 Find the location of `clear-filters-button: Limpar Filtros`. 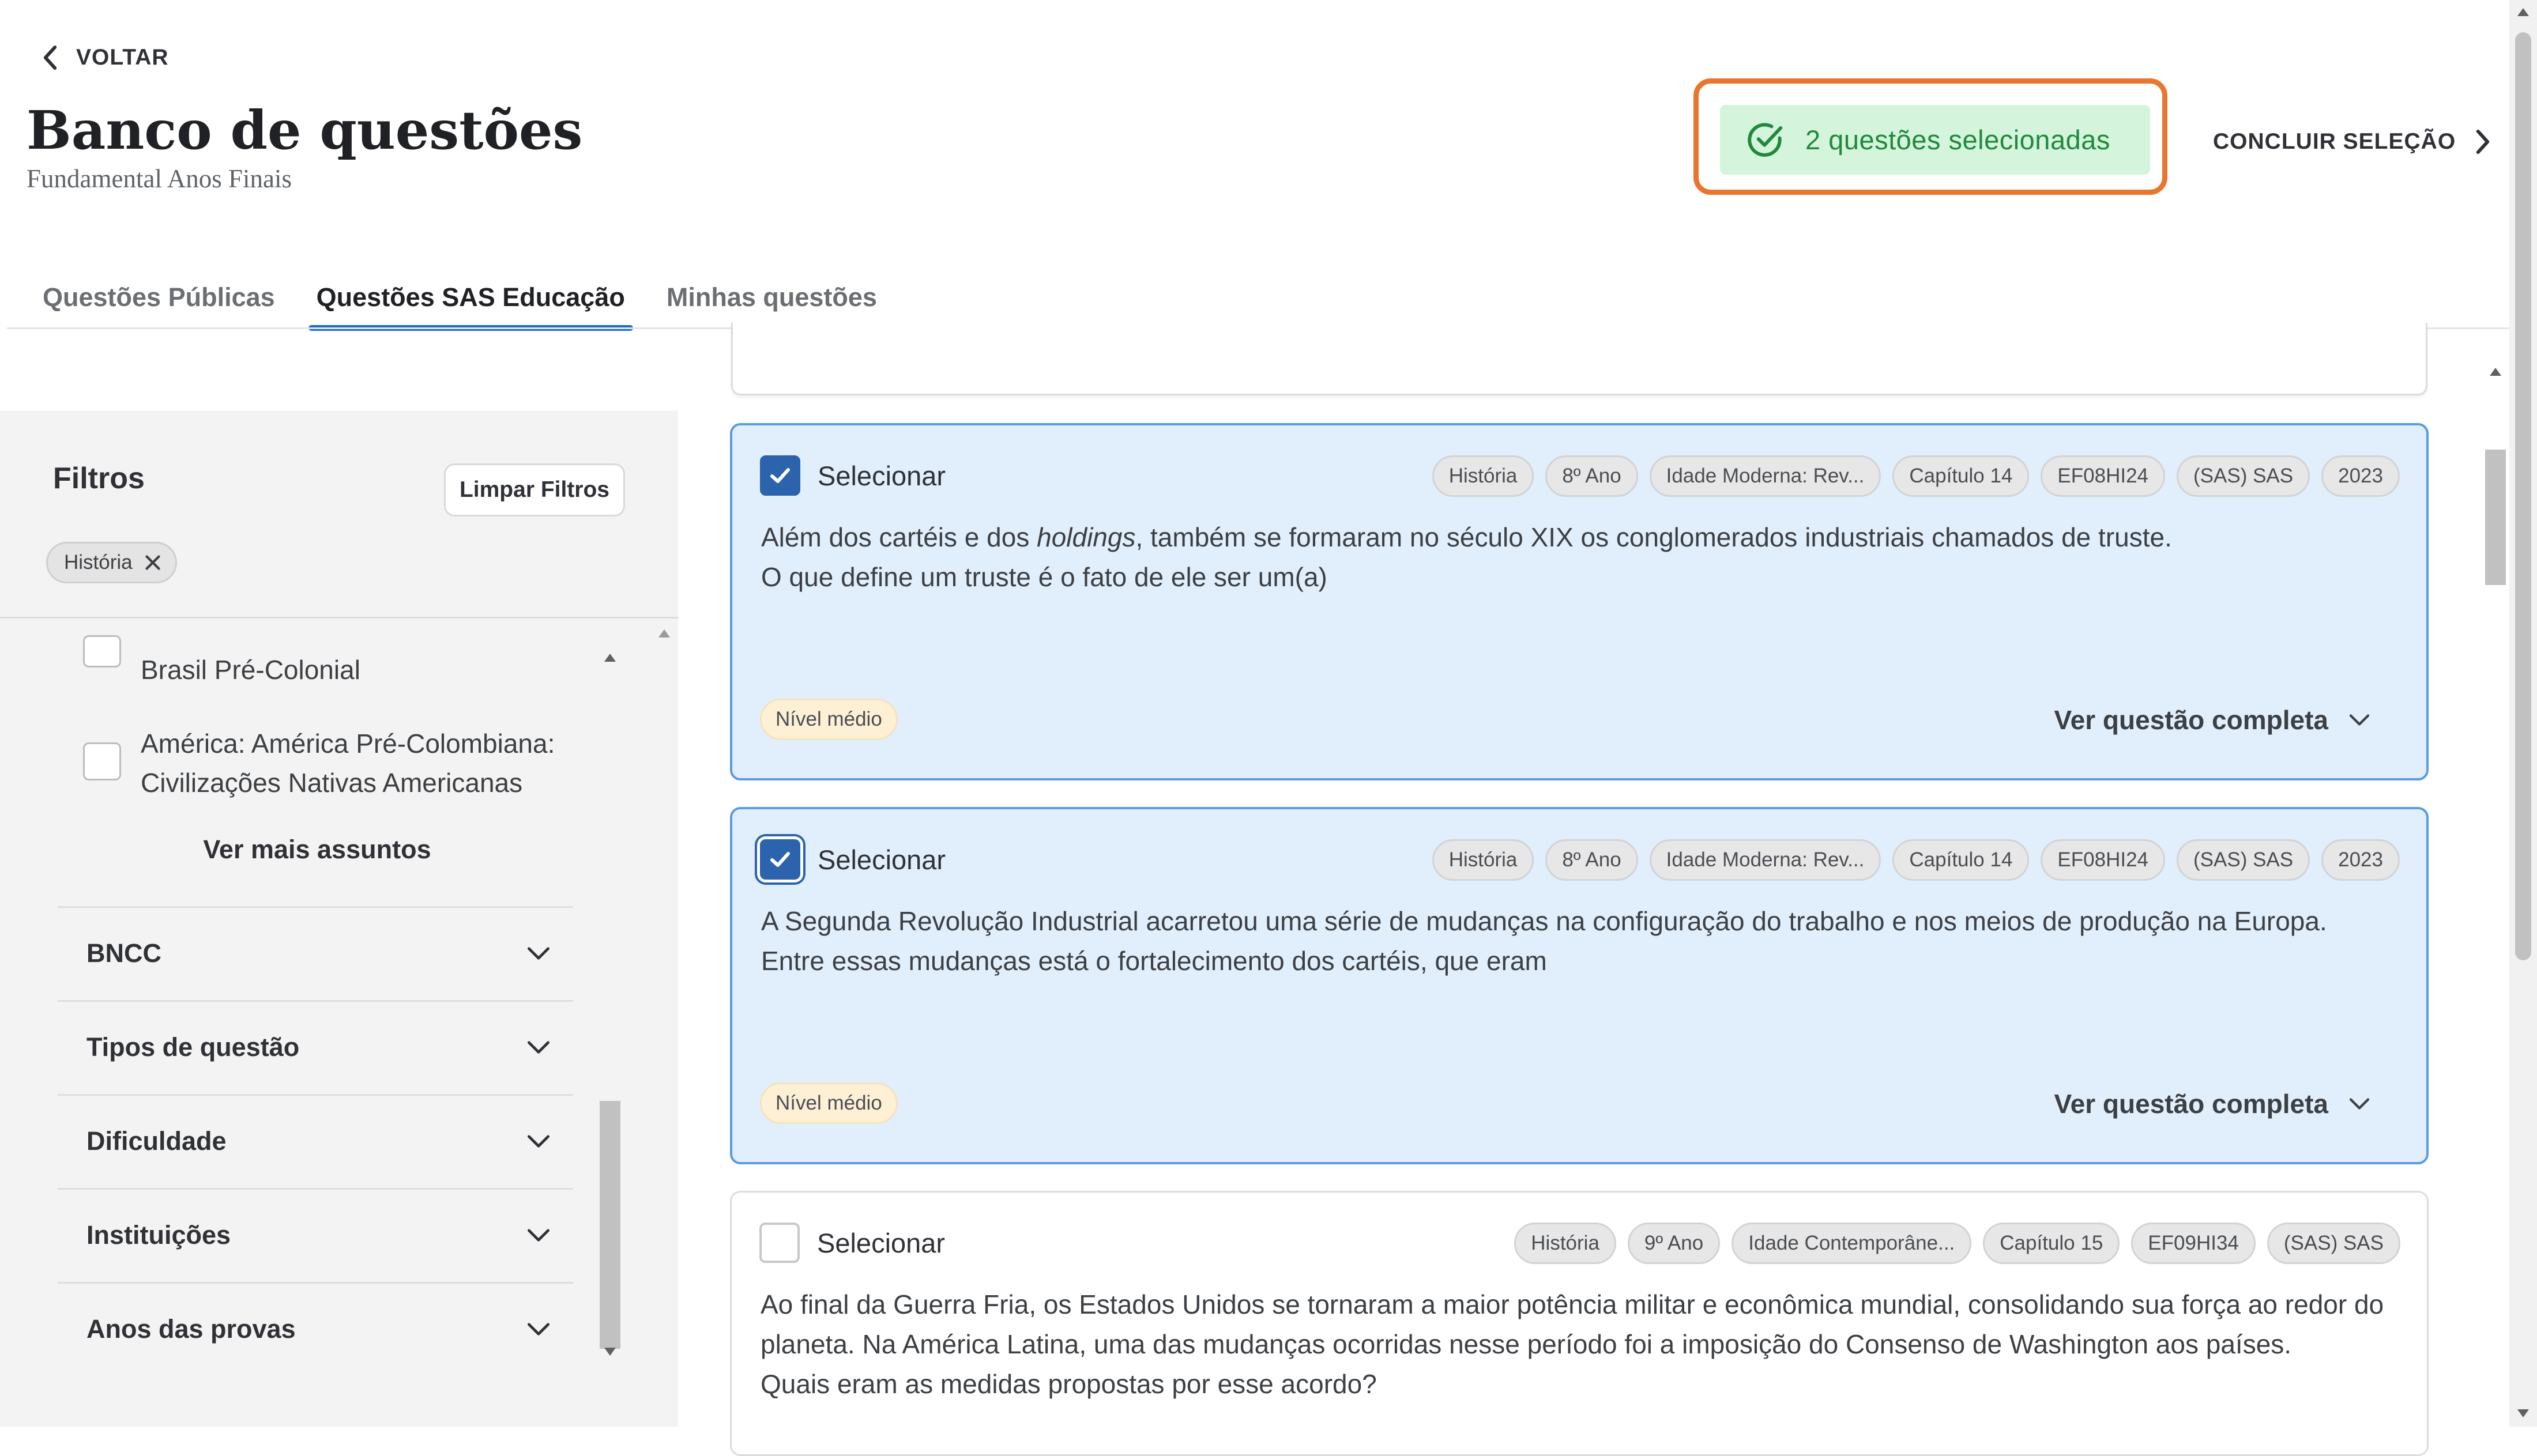

clear-filters-button: Limpar Filtros is located at coordinates (534, 490).